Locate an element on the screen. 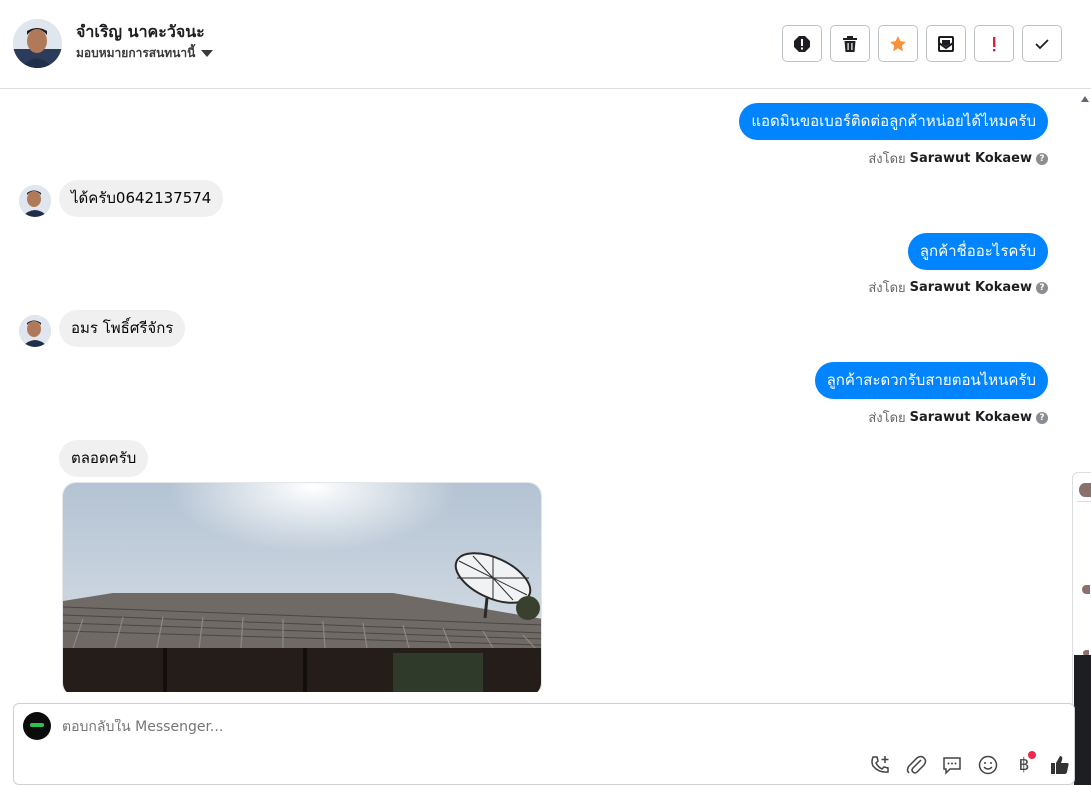  like-button is located at coordinates (1060, 765).